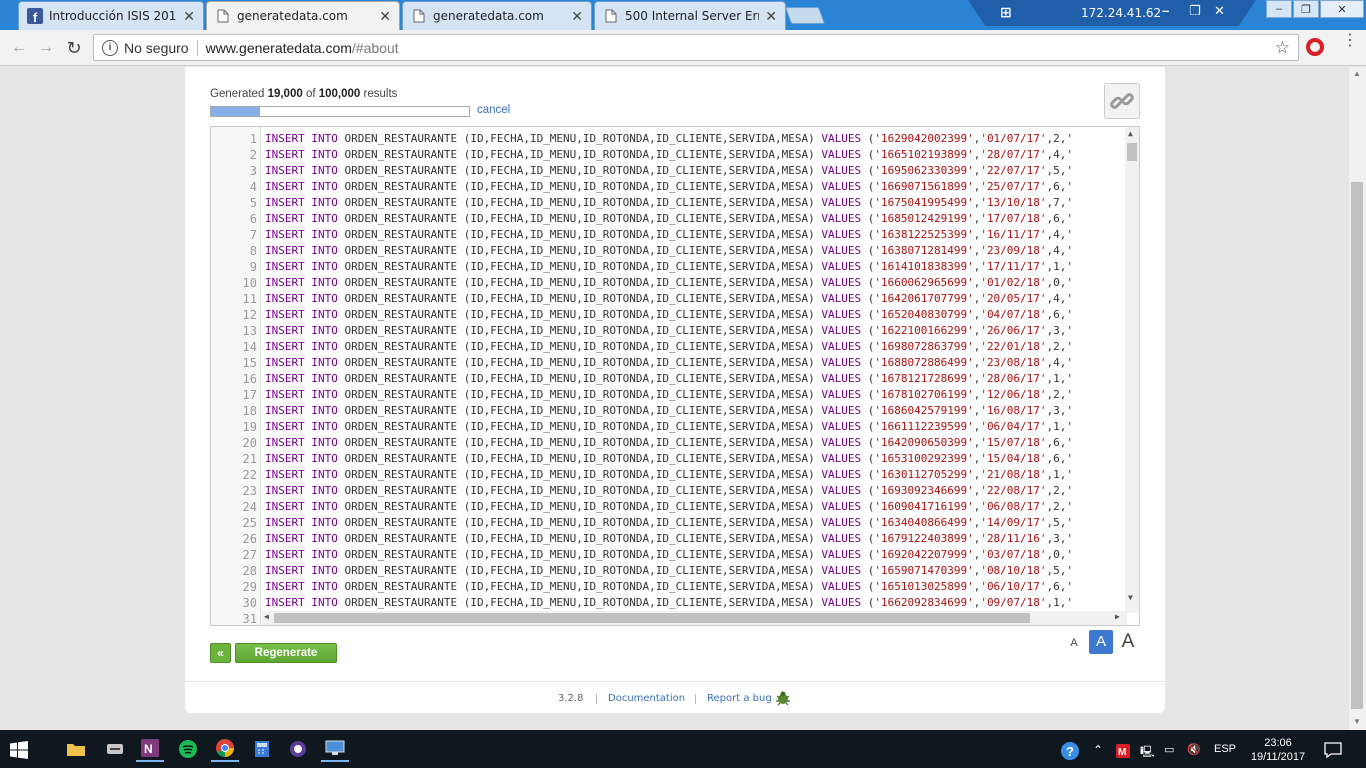 The height and width of the screenshot is (768, 1366). What do you see at coordinates (298, 749) in the screenshot?
I see `app-circle-icon` at bounding box center [298, 749].